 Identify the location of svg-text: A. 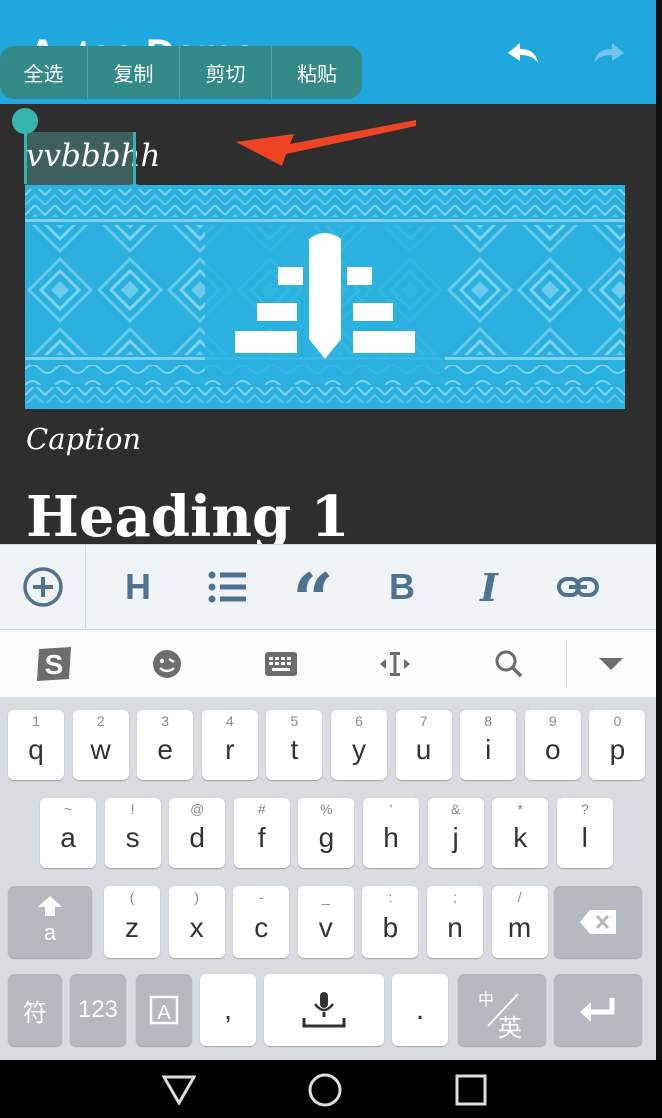
(164, 1013).